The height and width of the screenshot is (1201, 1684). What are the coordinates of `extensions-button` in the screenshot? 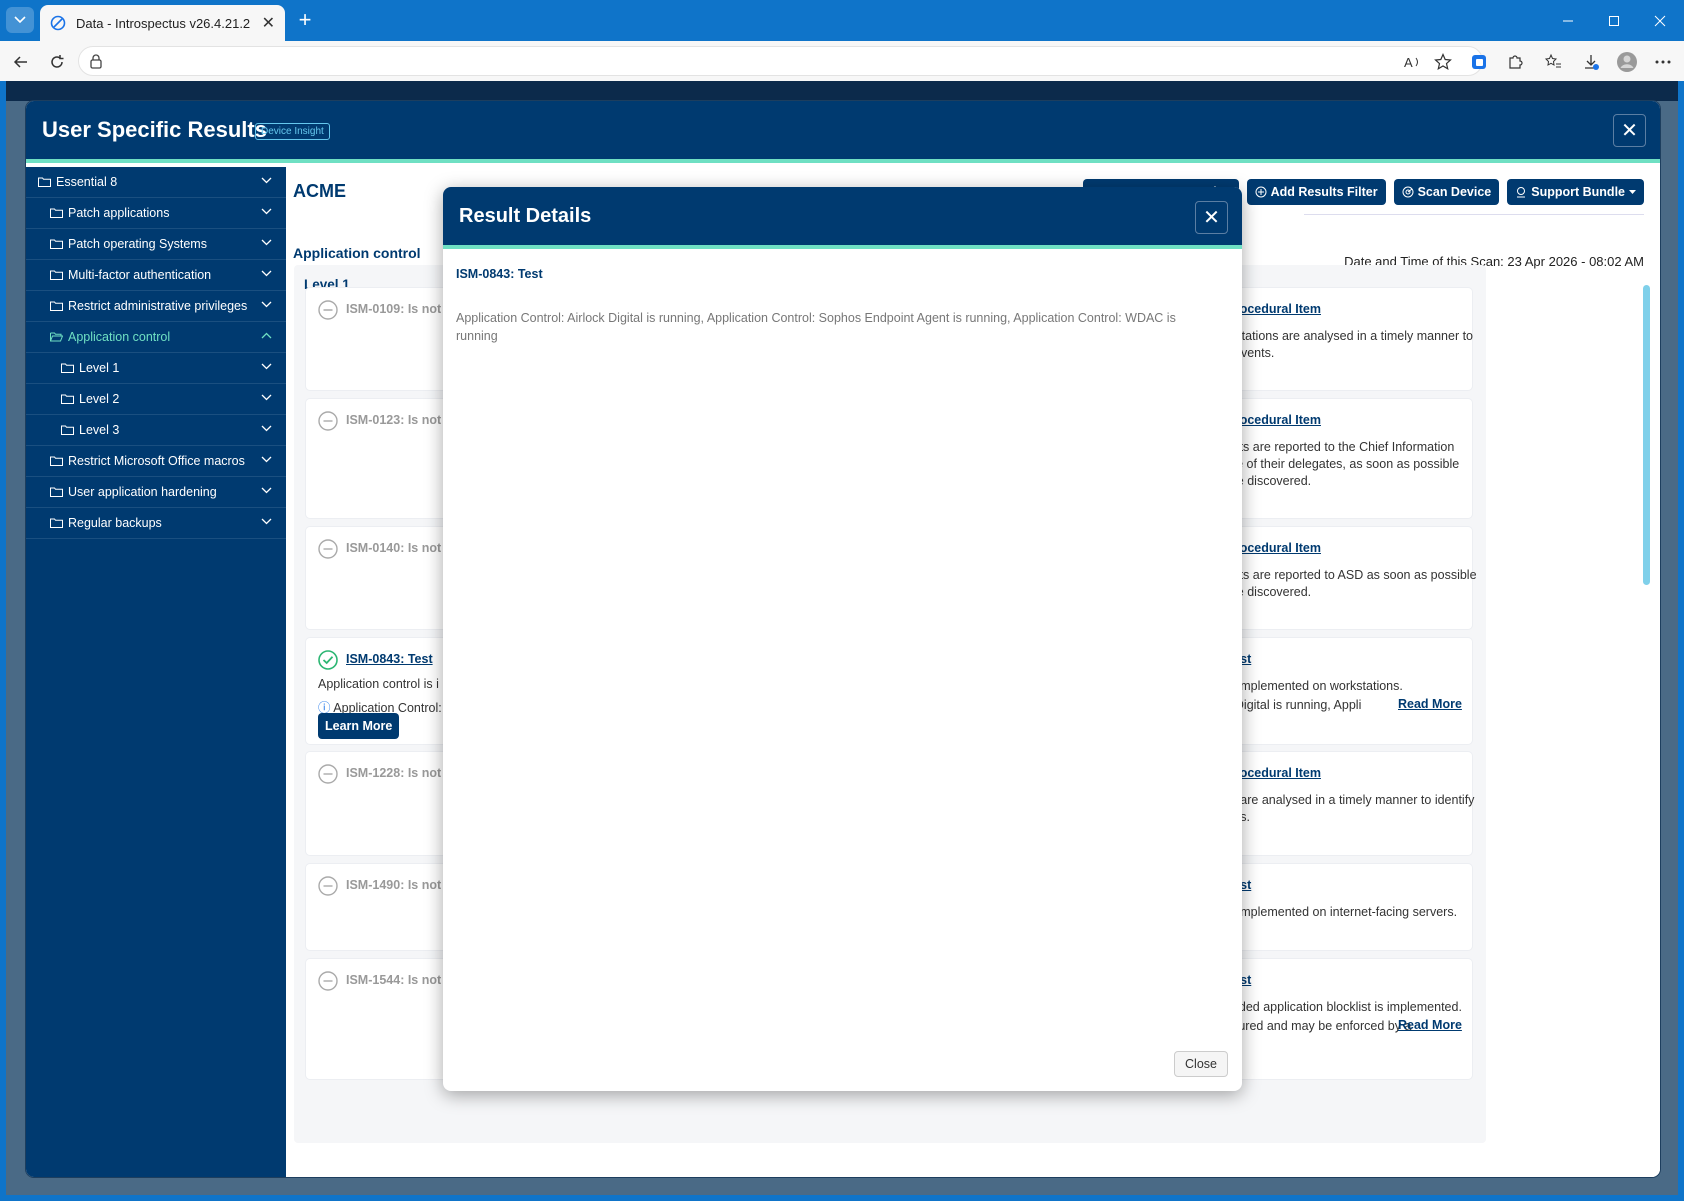 It's located at (1515, 62).